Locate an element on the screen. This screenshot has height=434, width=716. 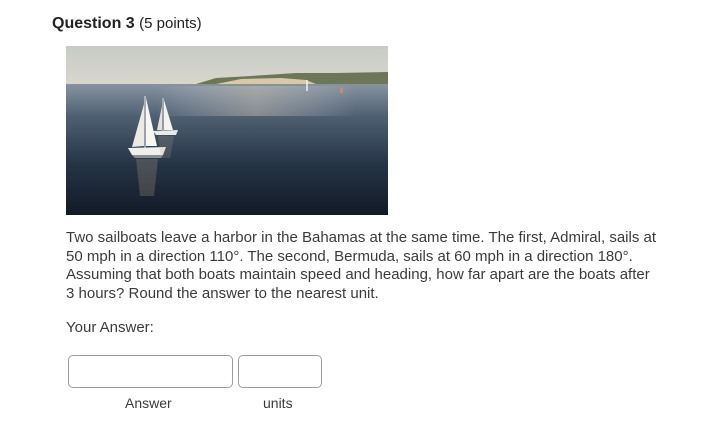
units-field-label: units is located at coordinates (278, 403).